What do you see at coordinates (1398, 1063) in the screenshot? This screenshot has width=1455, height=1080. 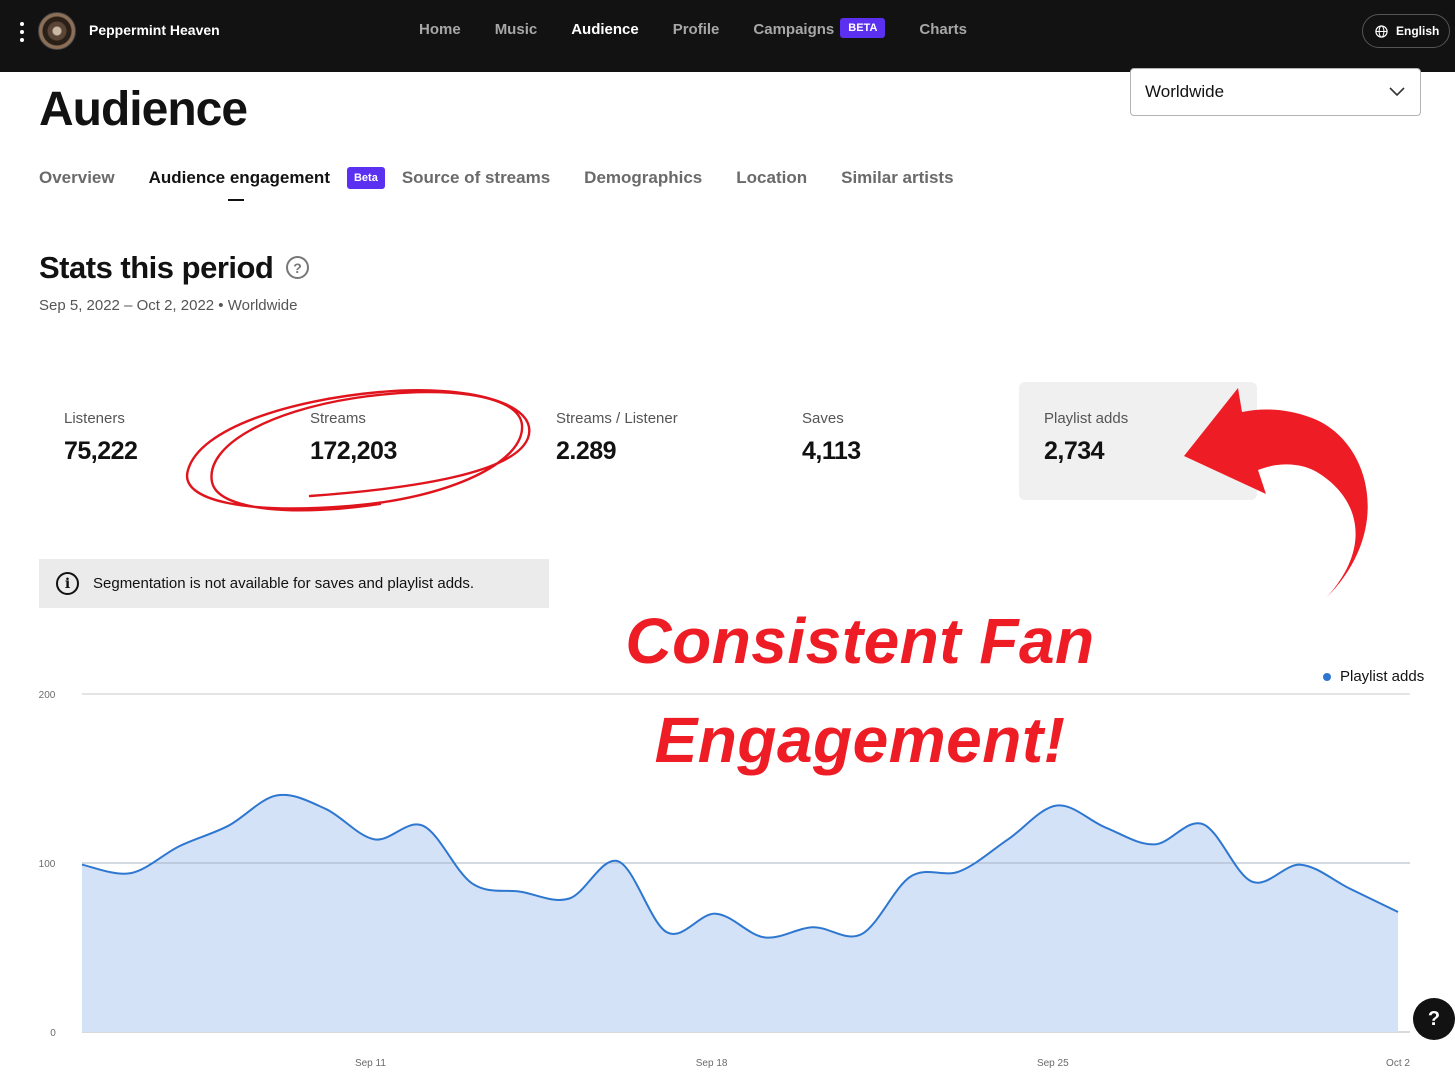 I see `x-tick-label: Oct 2` at bounding box center [1398, 1063].